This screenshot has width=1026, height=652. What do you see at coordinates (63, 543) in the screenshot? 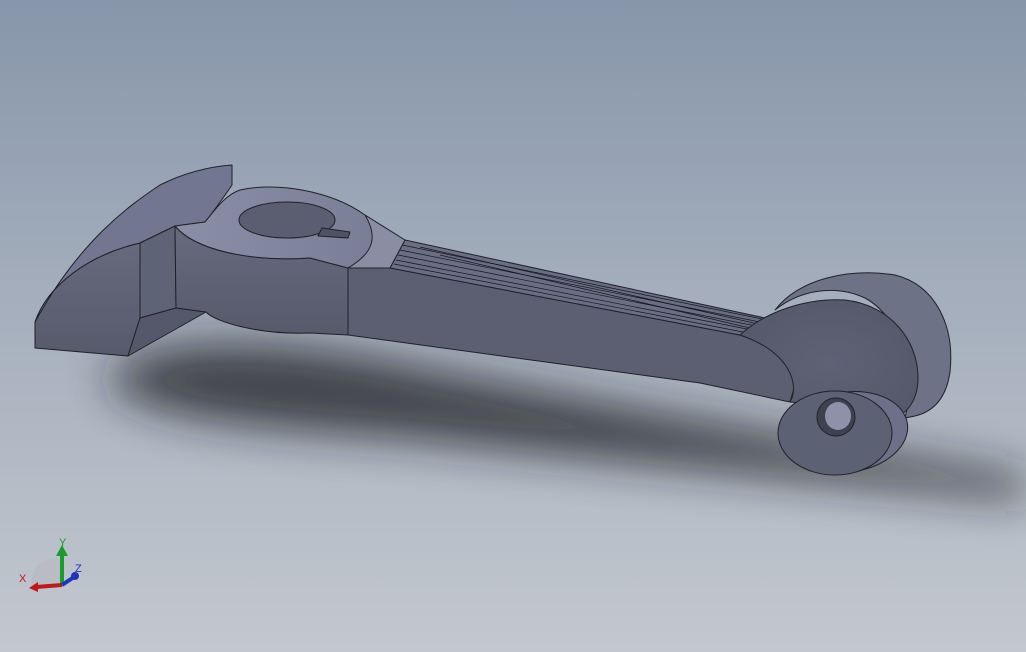
I see `triad-y-label: Y` at bounding box center [63, 543].